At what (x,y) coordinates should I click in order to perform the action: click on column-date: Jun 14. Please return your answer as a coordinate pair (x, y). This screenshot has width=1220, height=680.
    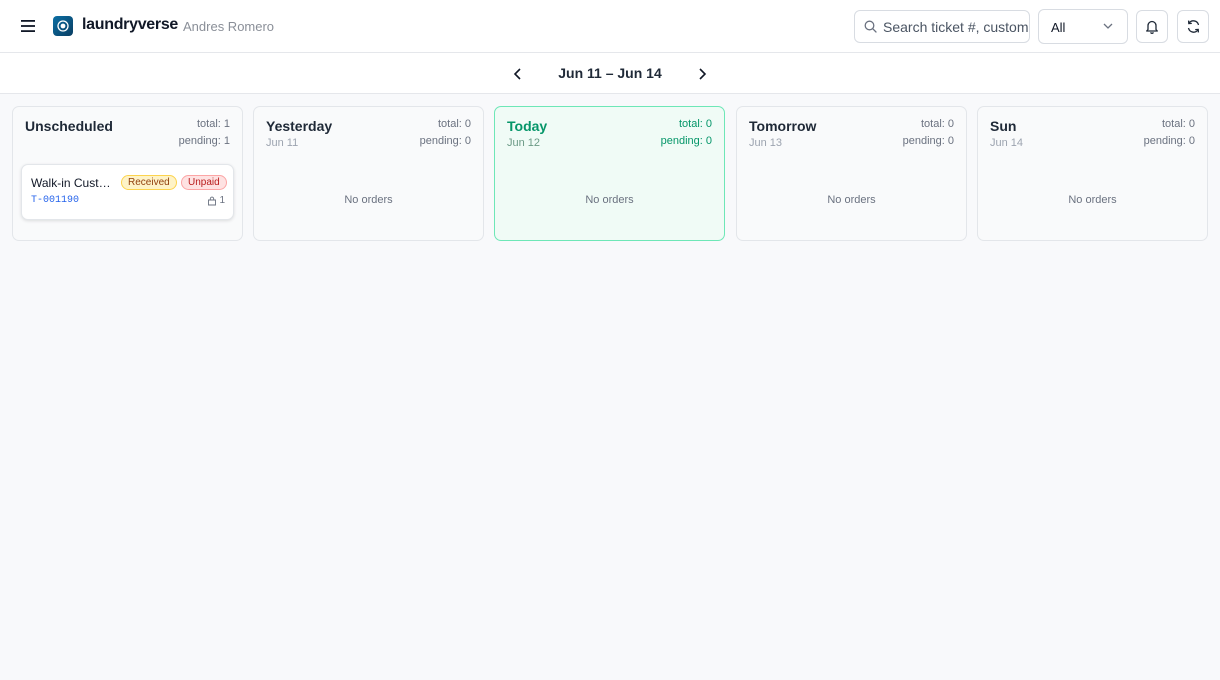
    Looking at the image, I should click on (1007, 143).